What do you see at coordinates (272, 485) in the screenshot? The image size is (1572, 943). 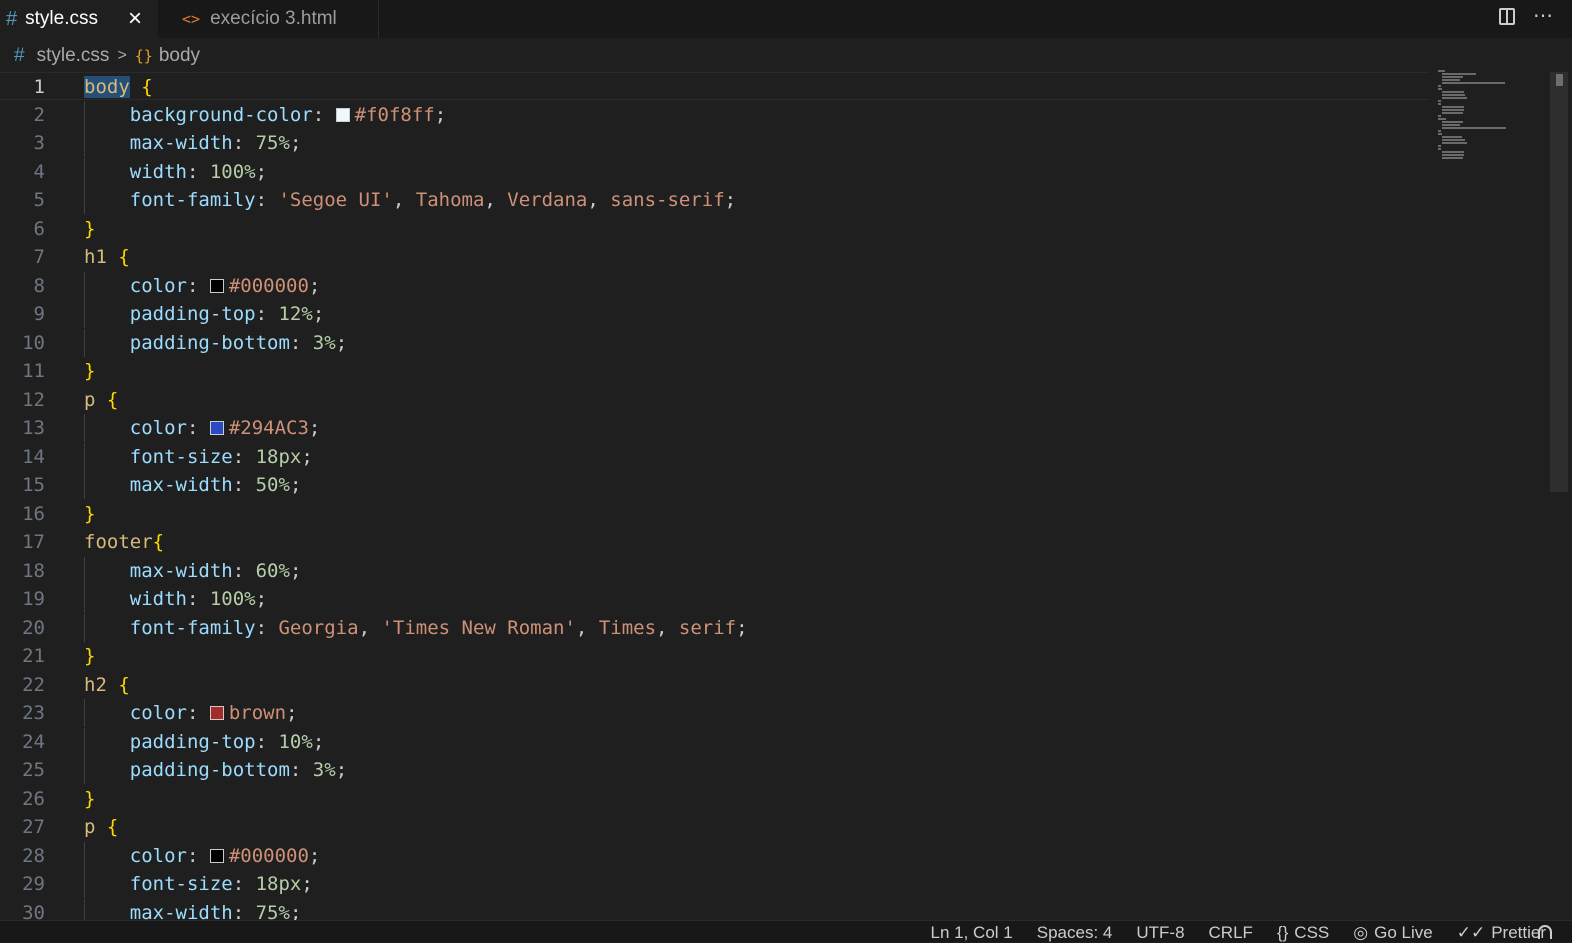 I see `code-token: 50%` at bounding box center [272, 485].